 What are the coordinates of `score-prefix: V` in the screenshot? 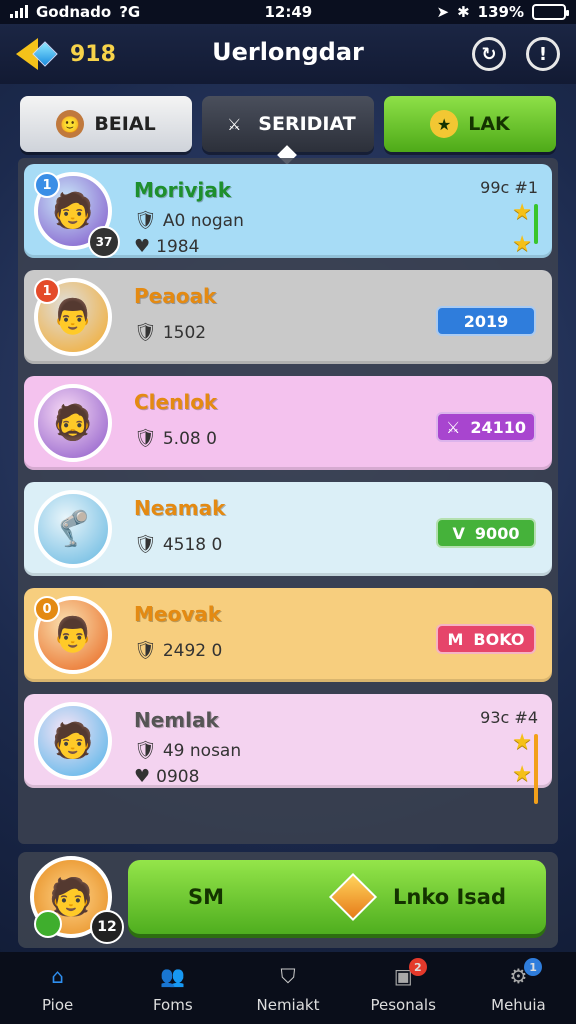 It's located at (458, 533).